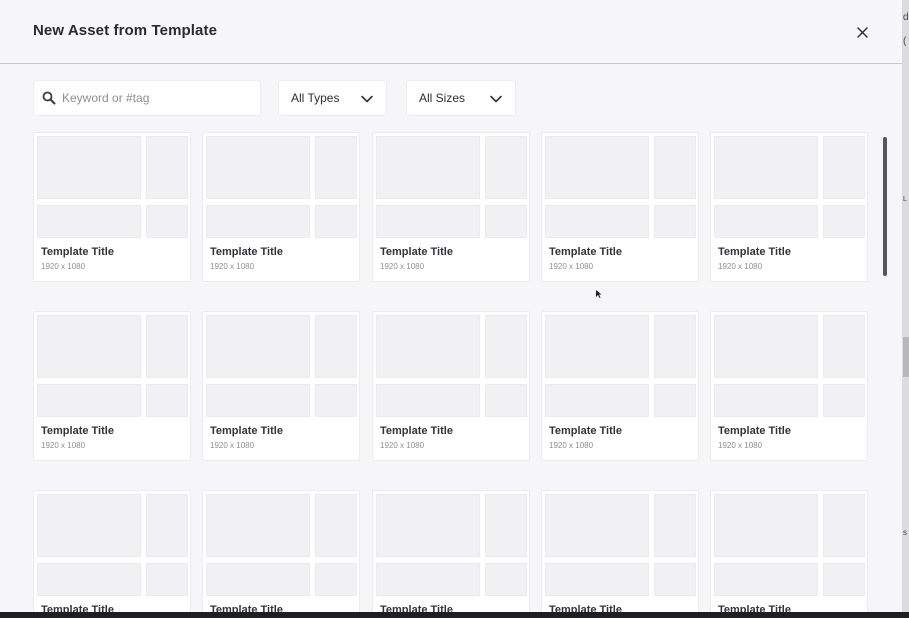 The height and width of the screenshot is (618, 909). What do you see at coordinates (125, 30) in the screenshot?
I see `dialog-title: New Asset from Template` at bounding box center [125, 30].